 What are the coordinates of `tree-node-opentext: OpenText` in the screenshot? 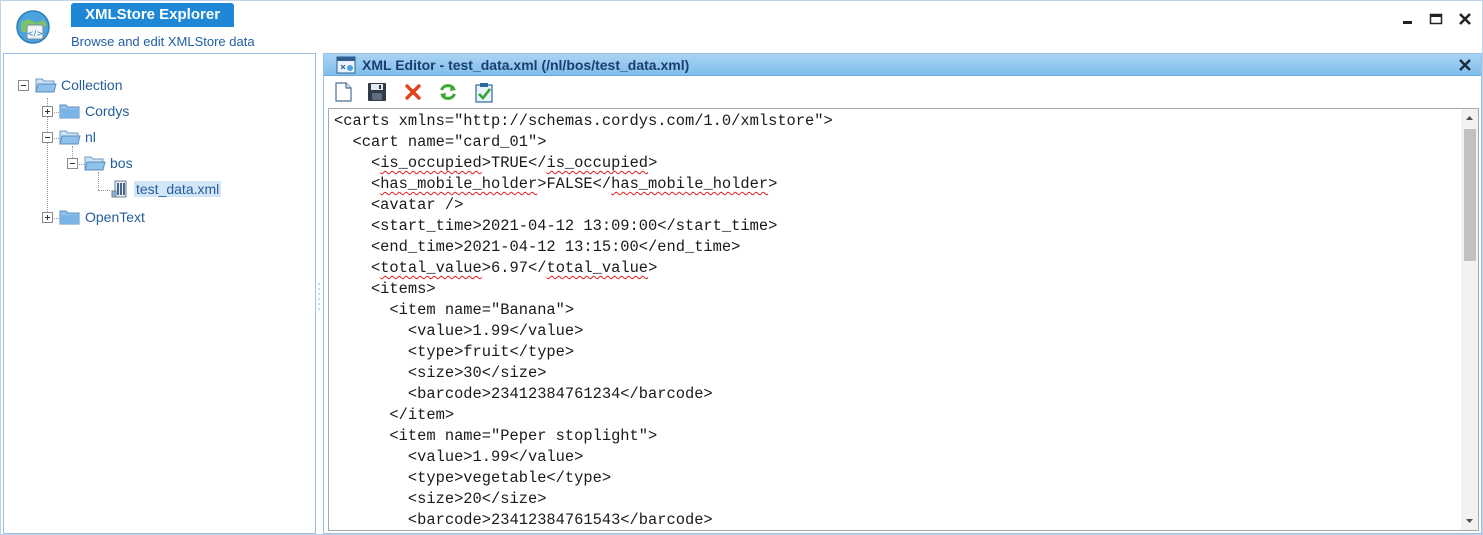 It's located at (93, 217).